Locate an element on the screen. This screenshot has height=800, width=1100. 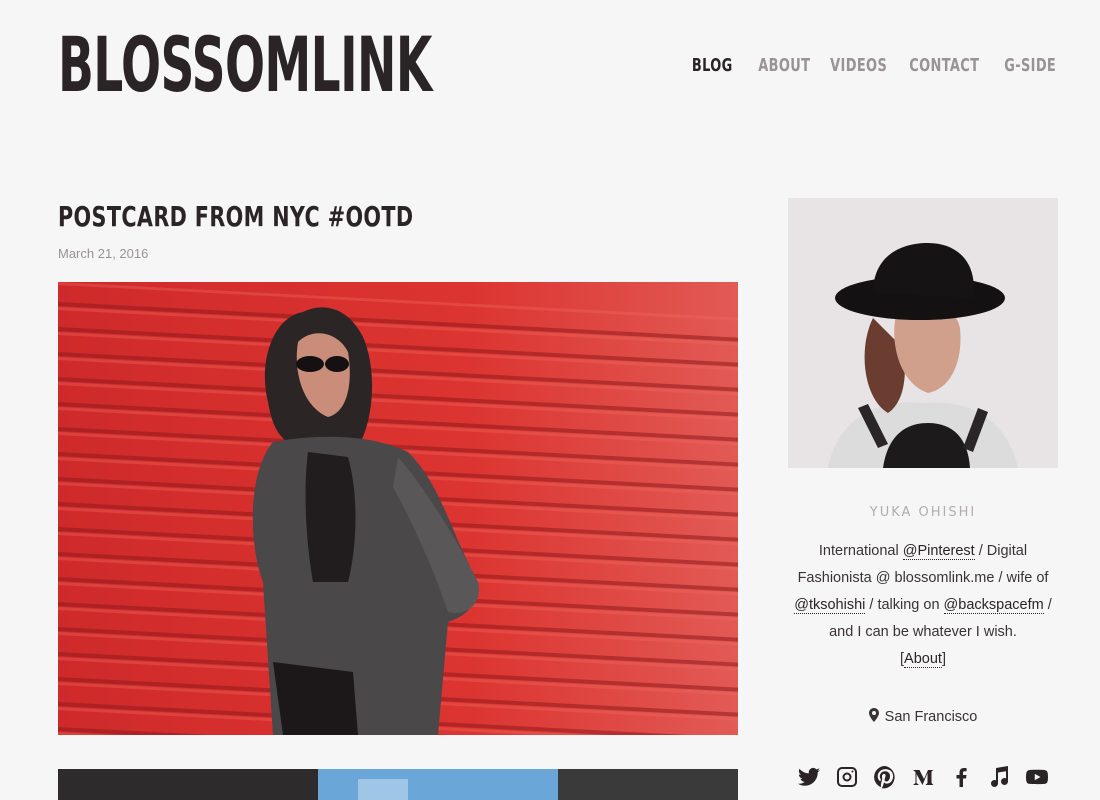
author-avatar is located at coordinates (923, 333).